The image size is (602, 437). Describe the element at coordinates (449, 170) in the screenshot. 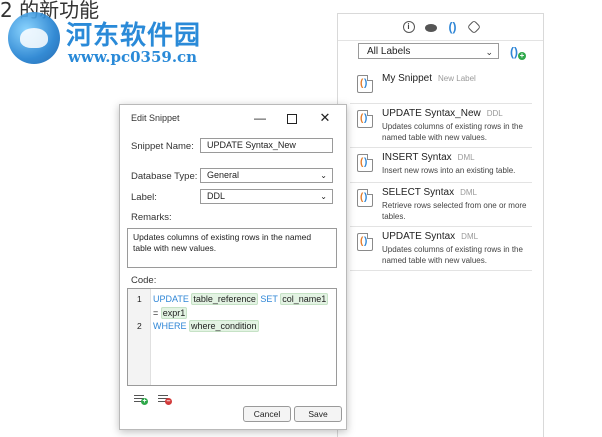

I see `snippet-description: Insert new rows into an existing table.` at that location.